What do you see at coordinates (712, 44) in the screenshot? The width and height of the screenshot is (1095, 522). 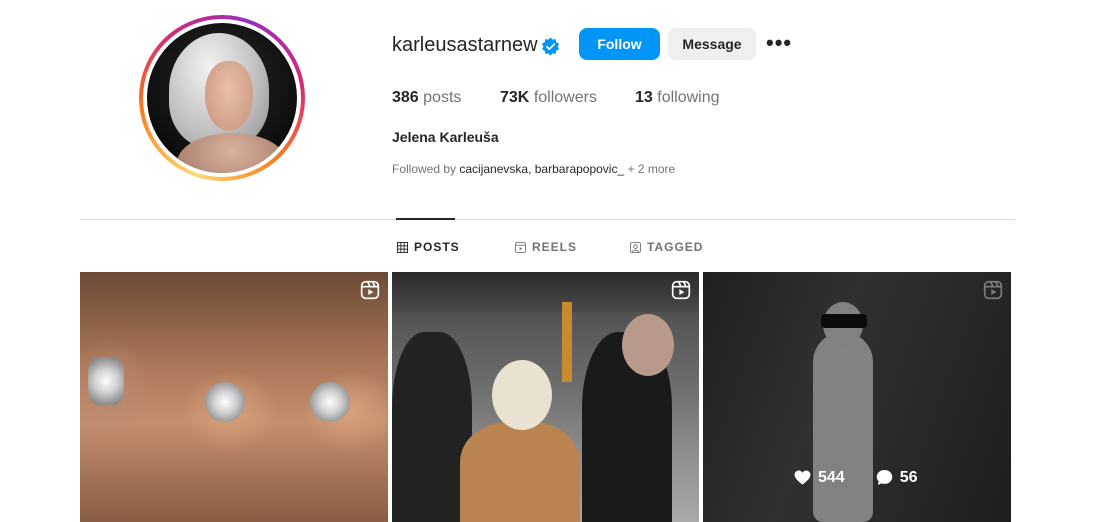 I see `message-button: Message` at bounding box center [712, 44].